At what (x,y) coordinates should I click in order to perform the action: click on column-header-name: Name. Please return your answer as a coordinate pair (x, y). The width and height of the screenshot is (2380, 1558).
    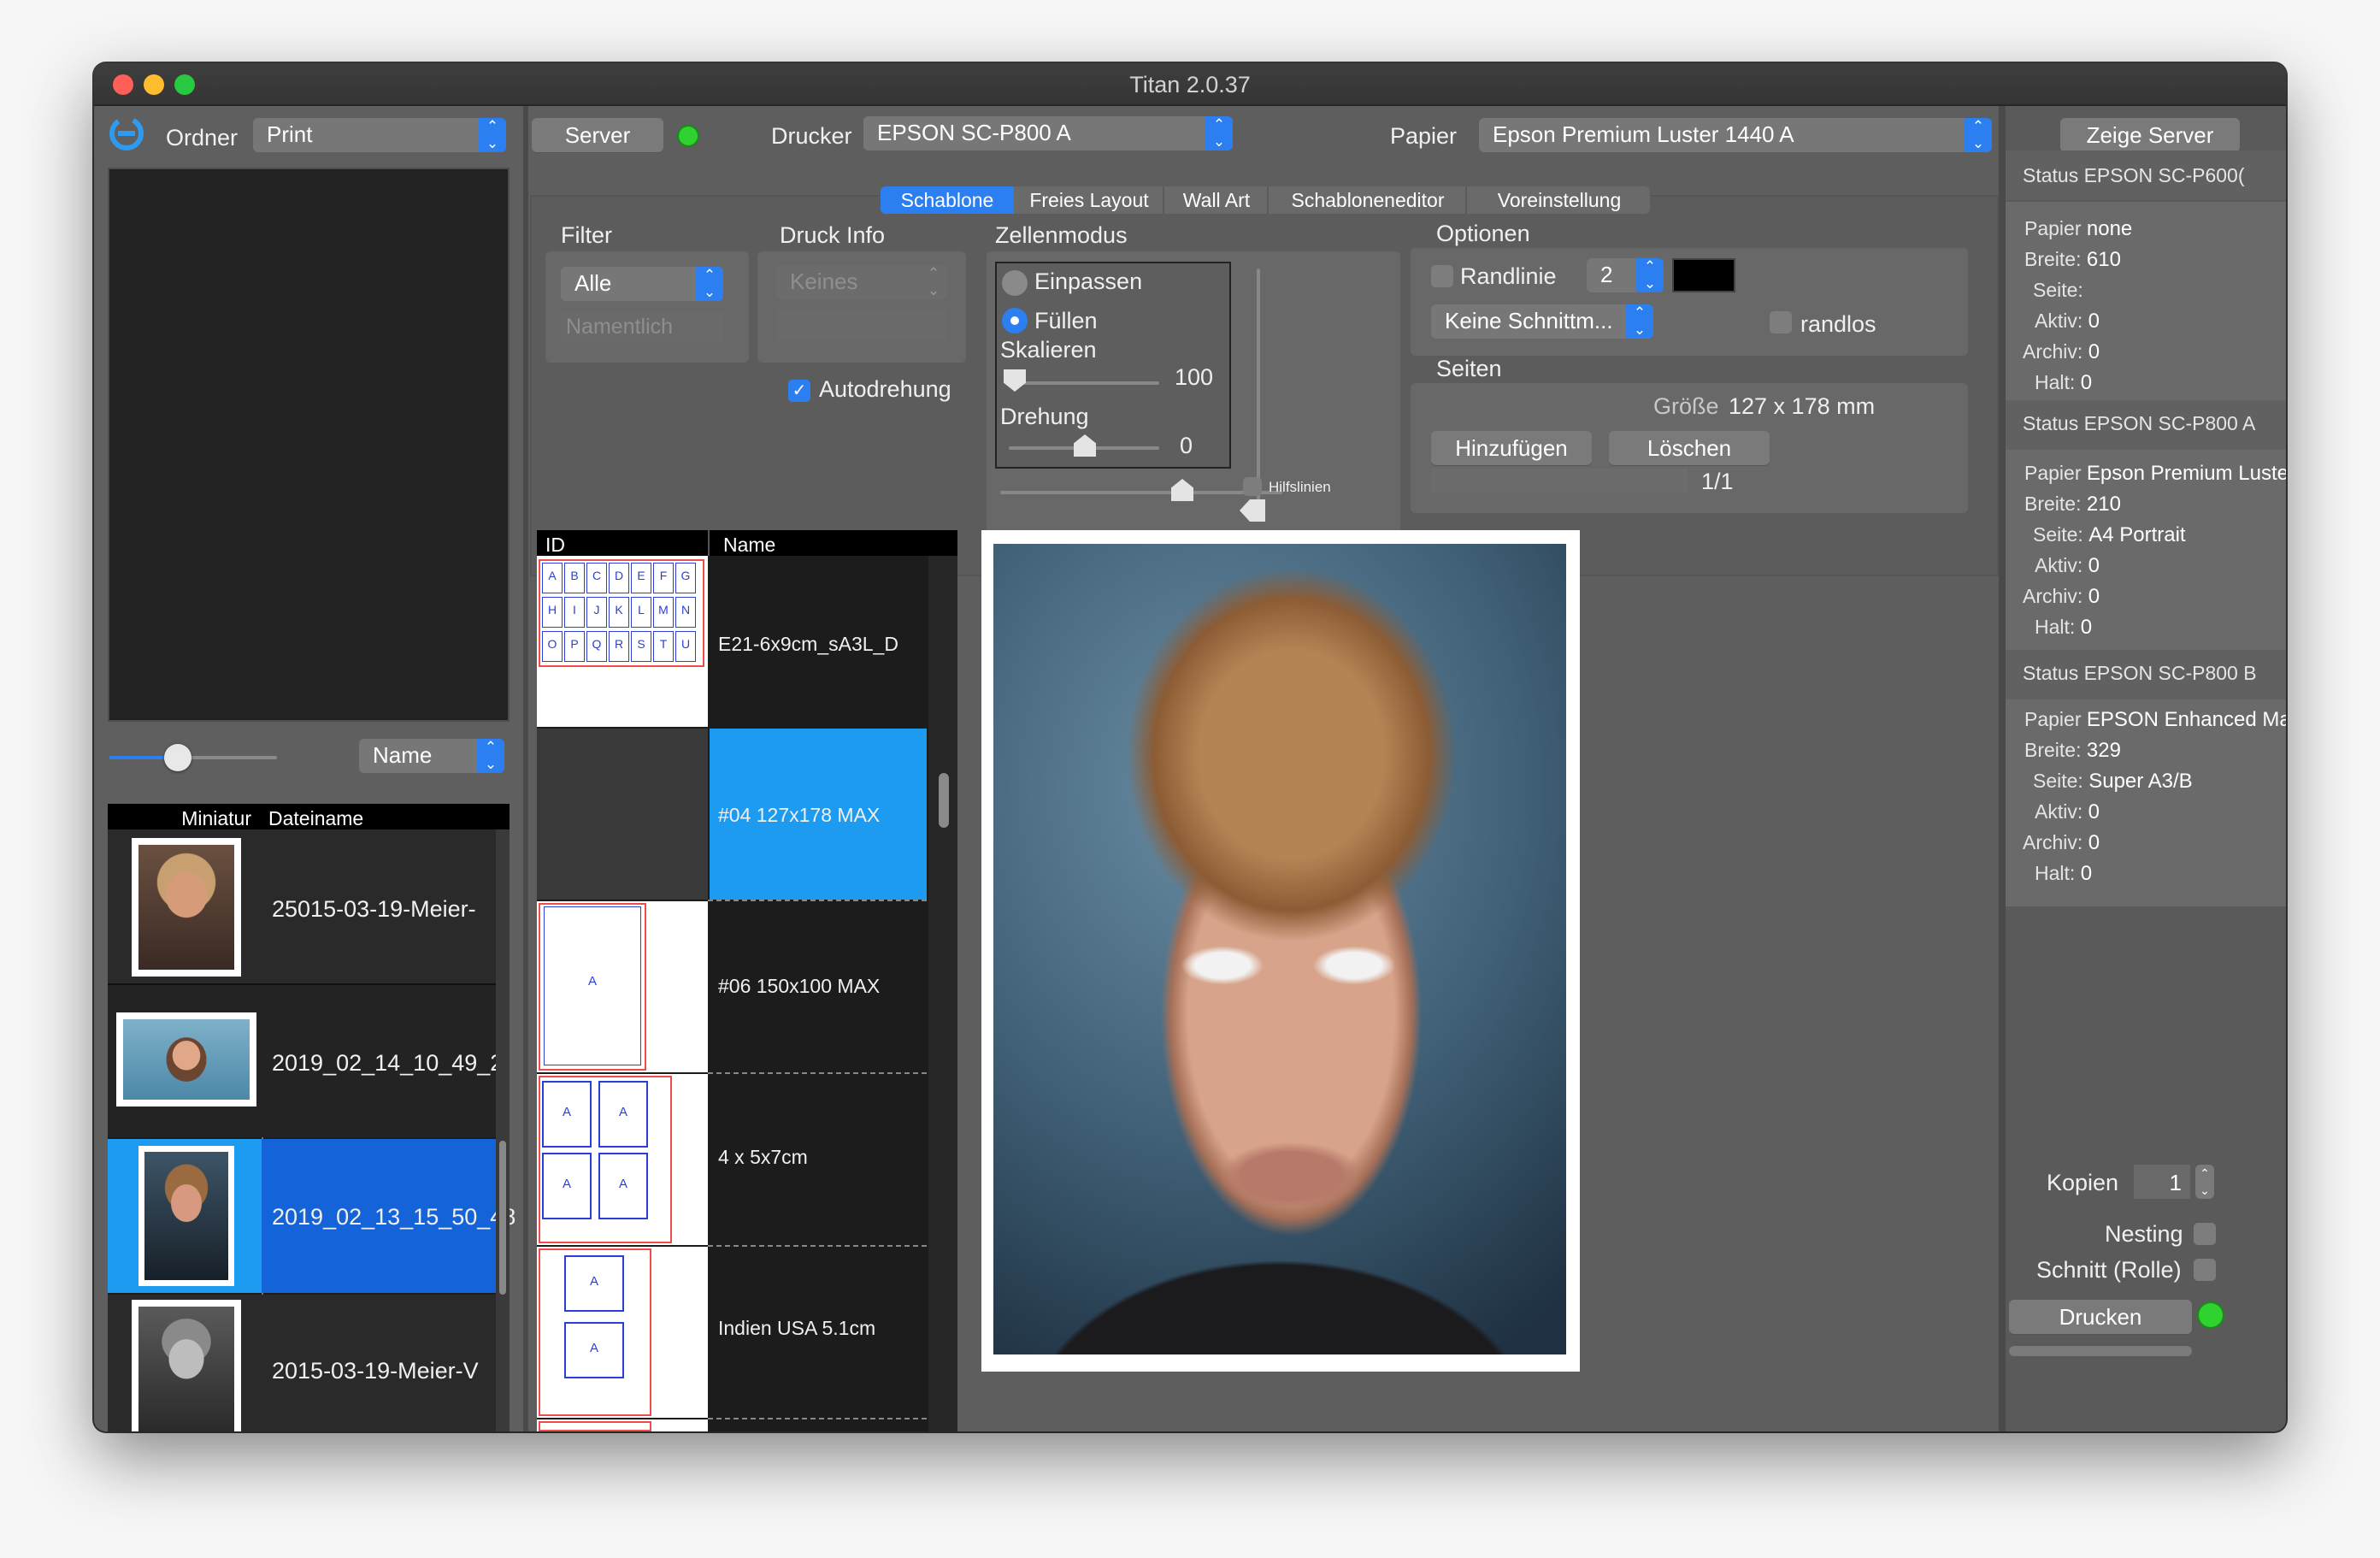
    Looking at the image, I should click on (833, 543).